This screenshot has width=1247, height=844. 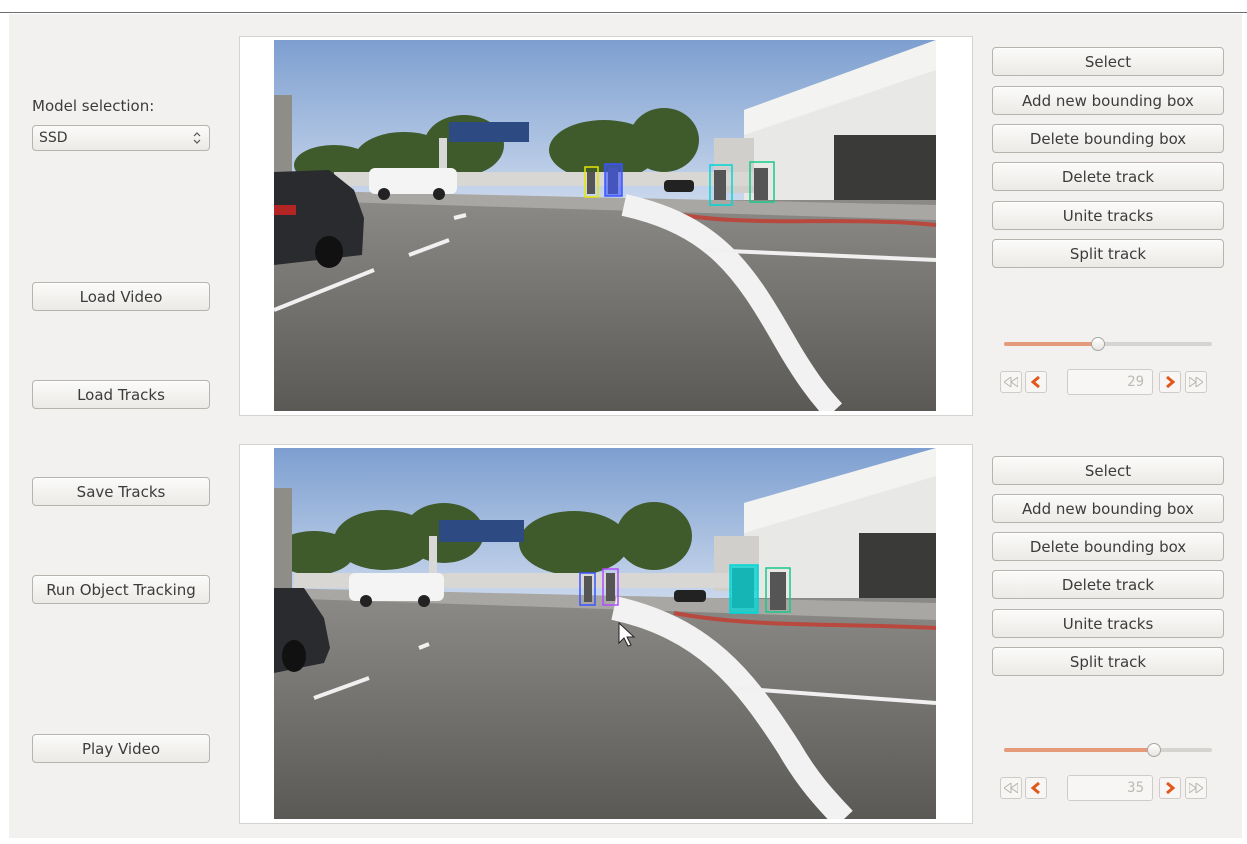 What do you see at coordinates (613, 180) in the screenshot?
I see `bbox-blue` at bounding box center [613, 180].